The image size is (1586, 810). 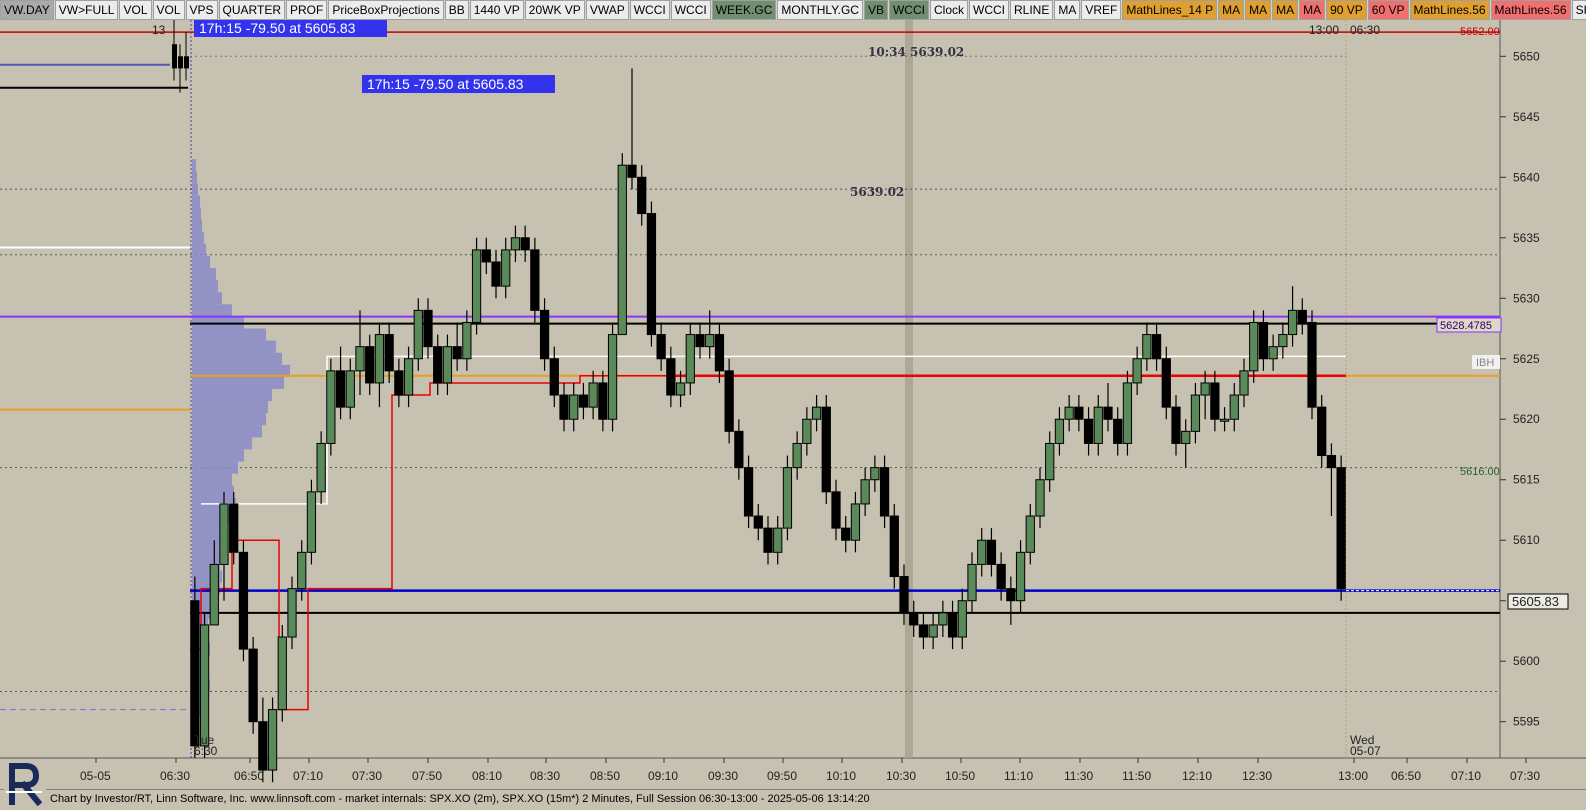 I want to click on y-tick-label-8: 5635, so click(x=1526, y=238).